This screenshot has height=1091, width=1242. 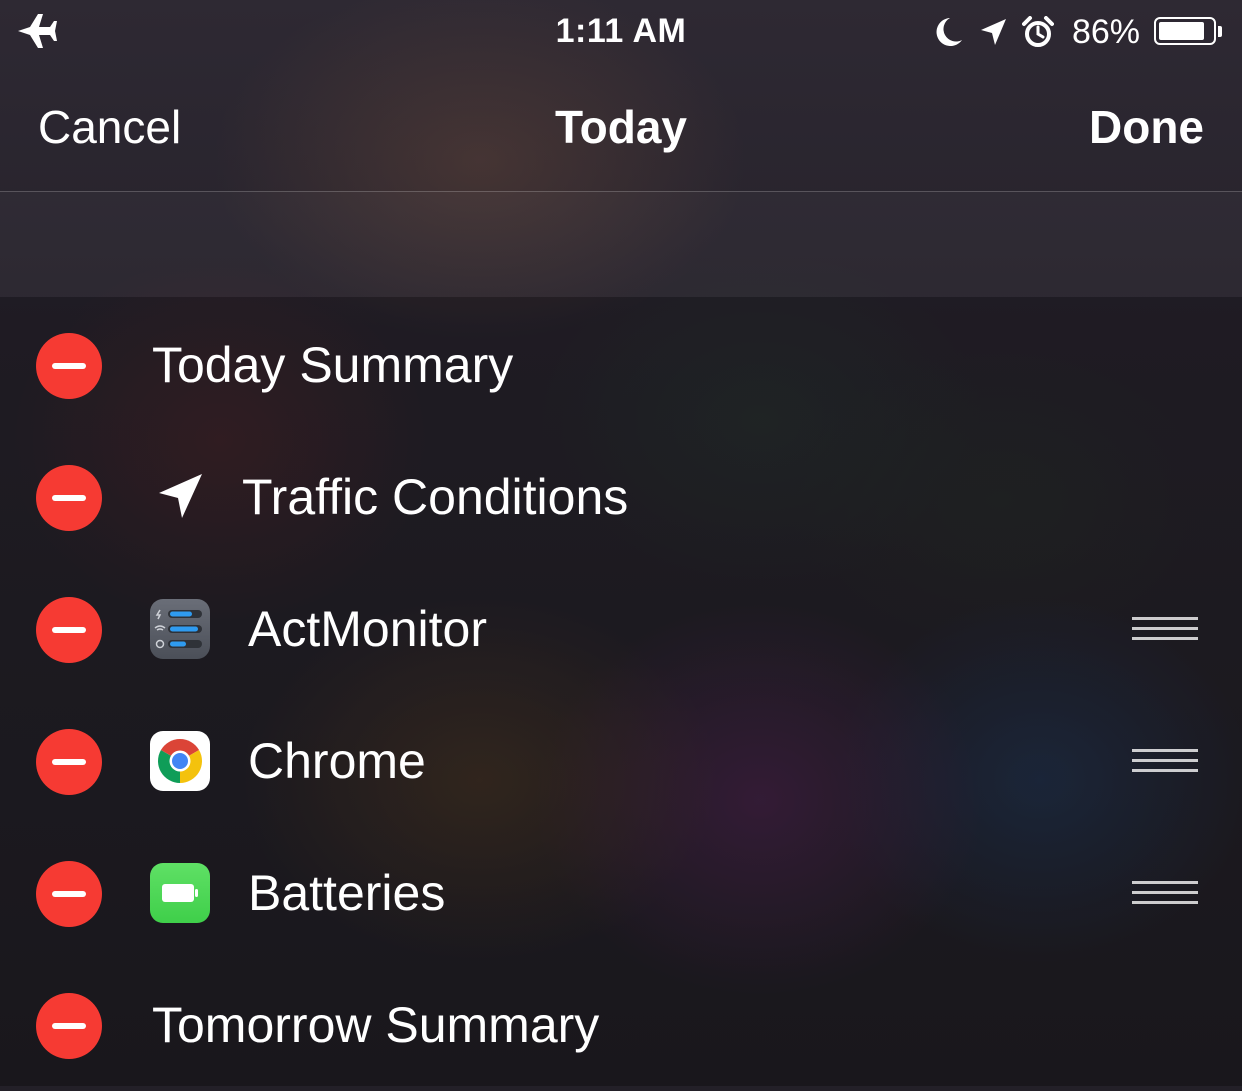 I want to click on alarm-icon, so click(x=1037, y=31).